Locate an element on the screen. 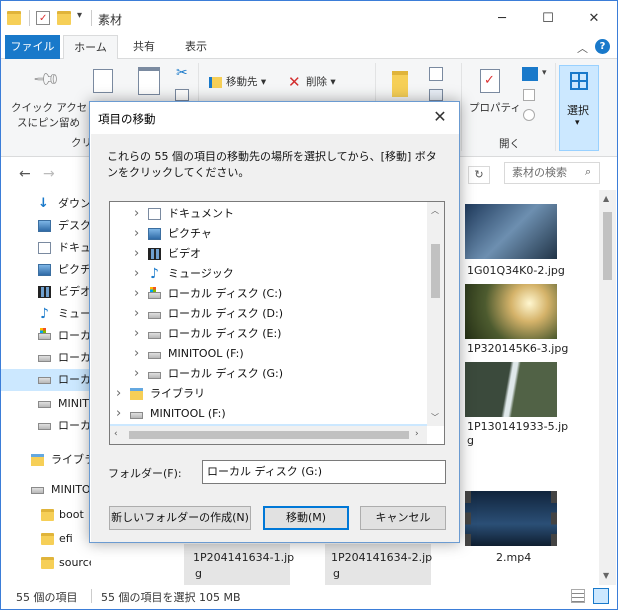 The image size is (618, 610). move-to-icon is located at coordinates (215, 82).